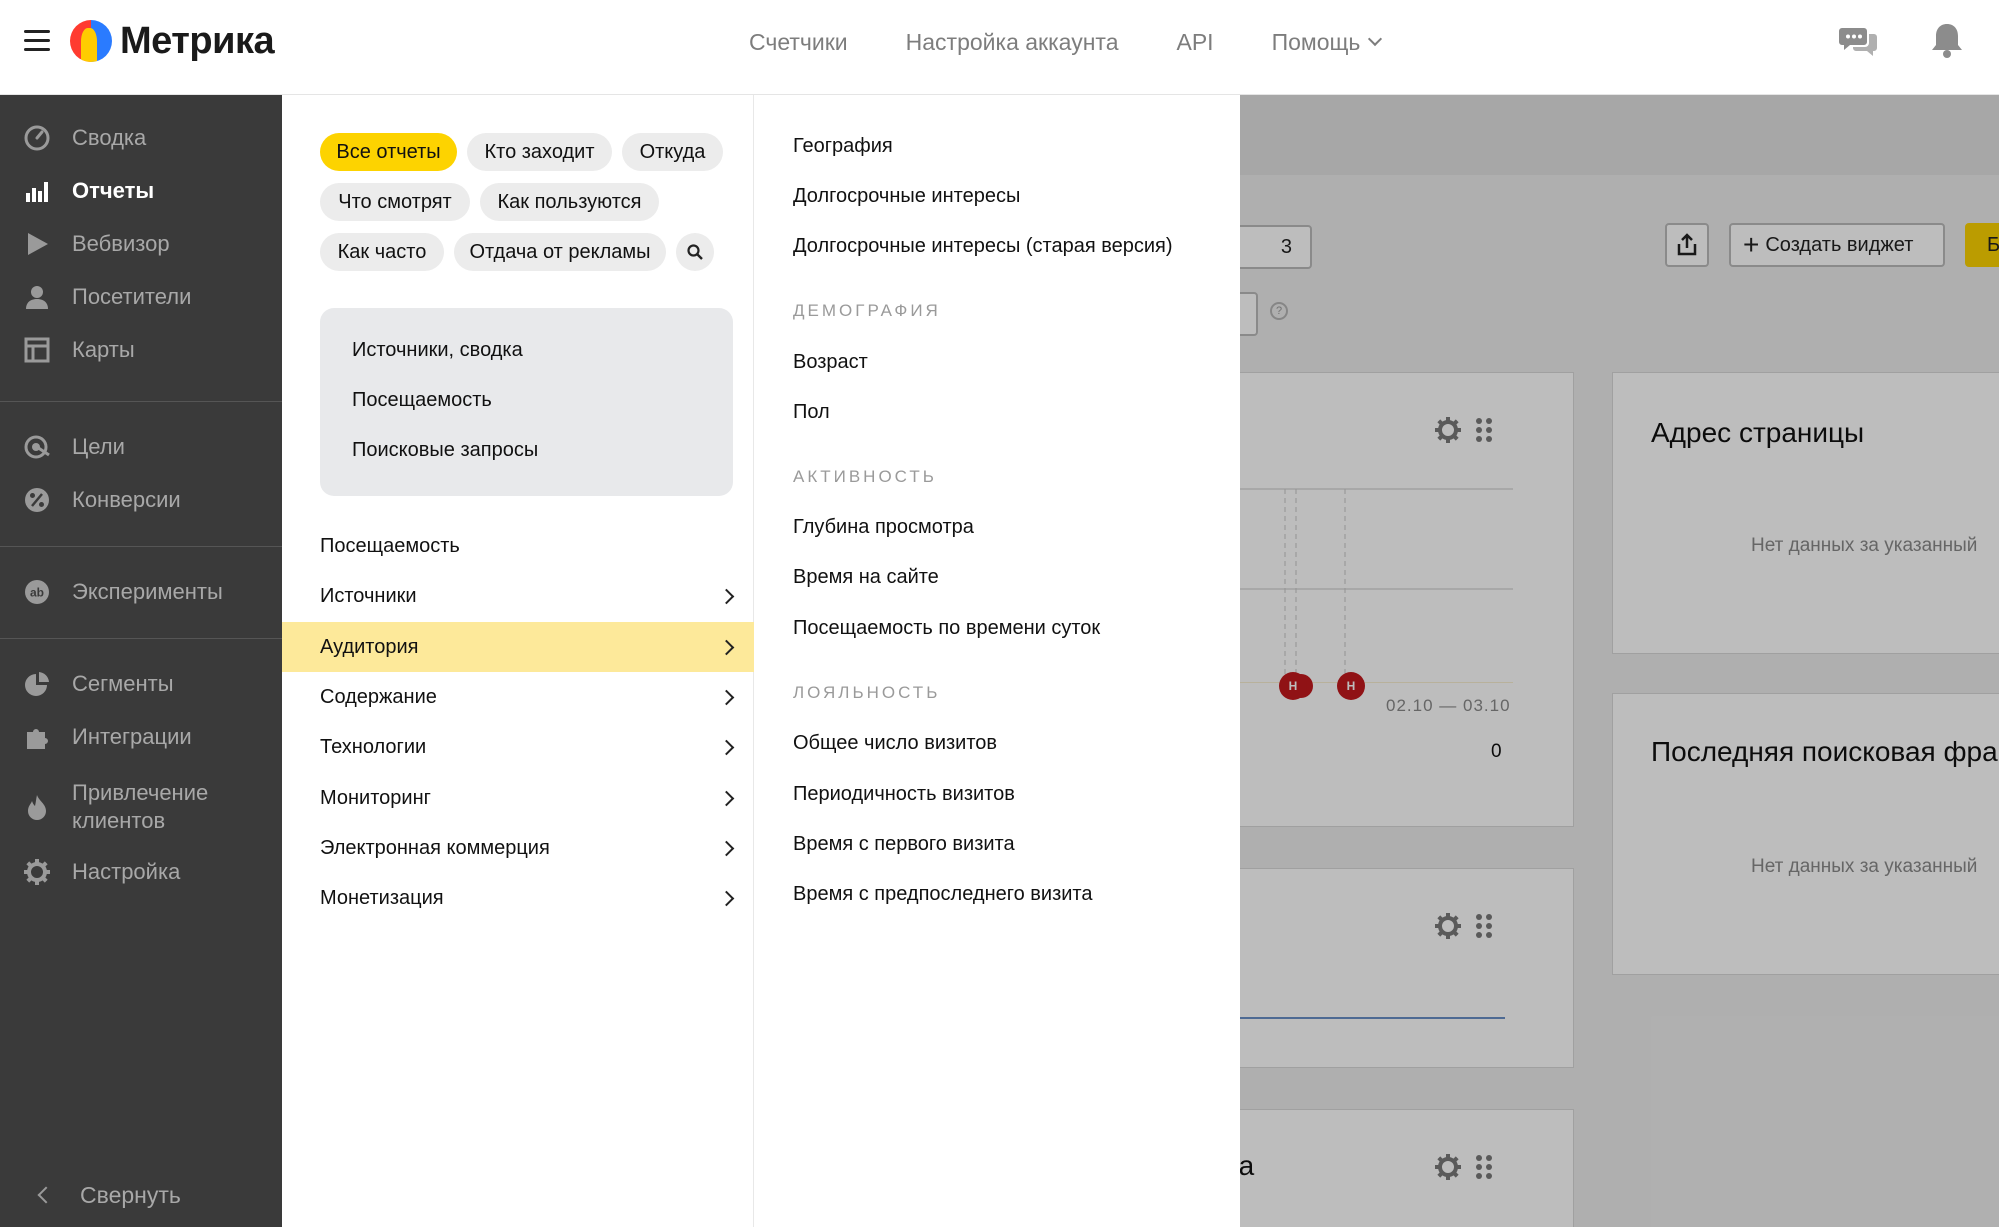  I want to click on sidebar-item-reports: Отчеты, so click(141, 191).